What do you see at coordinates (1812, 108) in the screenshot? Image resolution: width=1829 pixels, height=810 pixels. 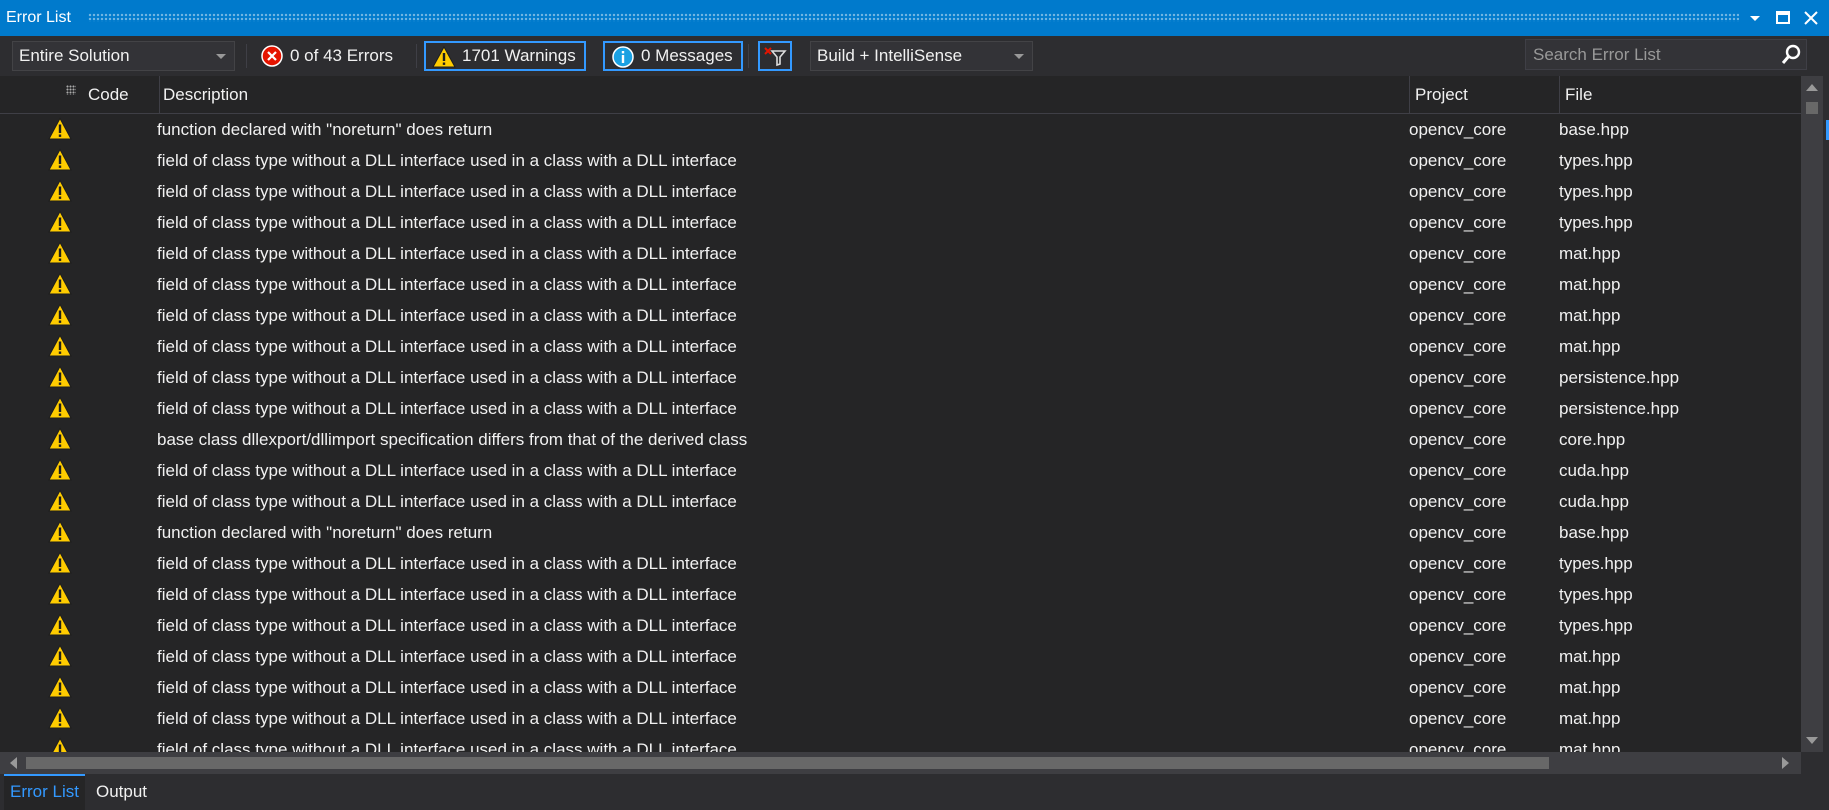 I see `vertical-scroll-thumb` at bounding box center [1812, 108].